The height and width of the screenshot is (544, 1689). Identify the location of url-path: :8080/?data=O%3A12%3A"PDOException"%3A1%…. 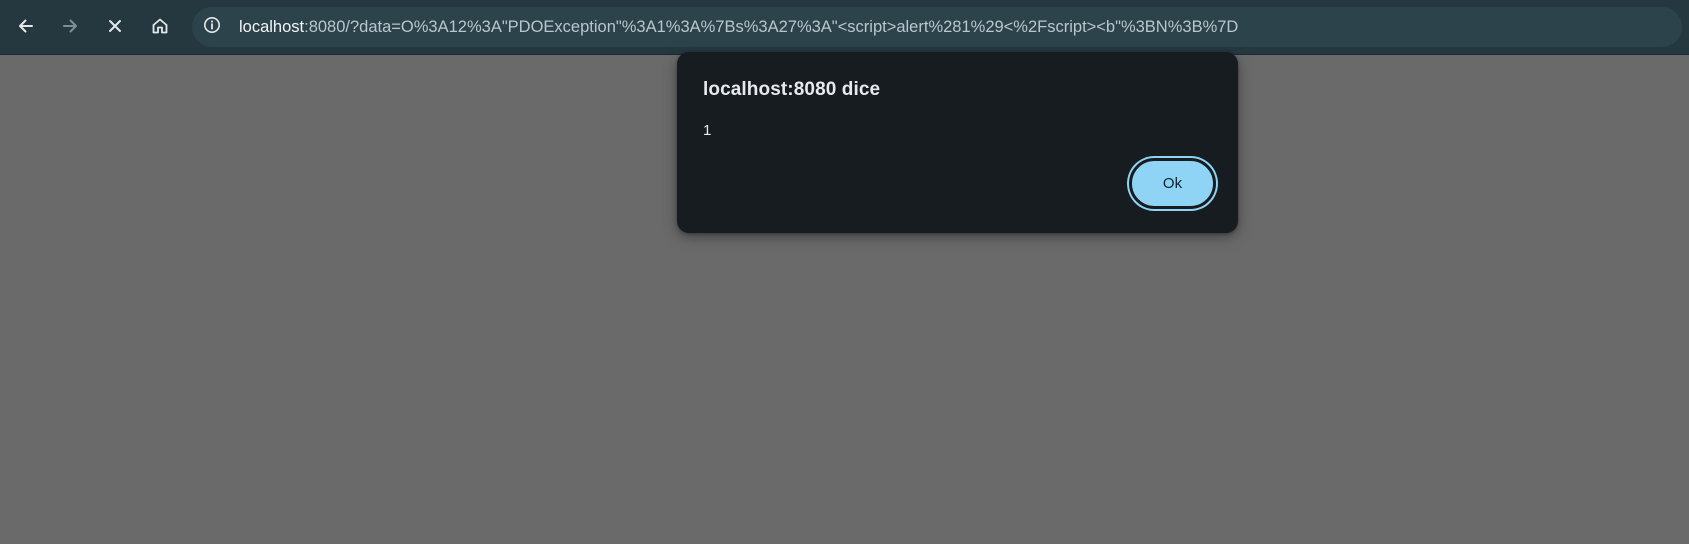
(771, 27).